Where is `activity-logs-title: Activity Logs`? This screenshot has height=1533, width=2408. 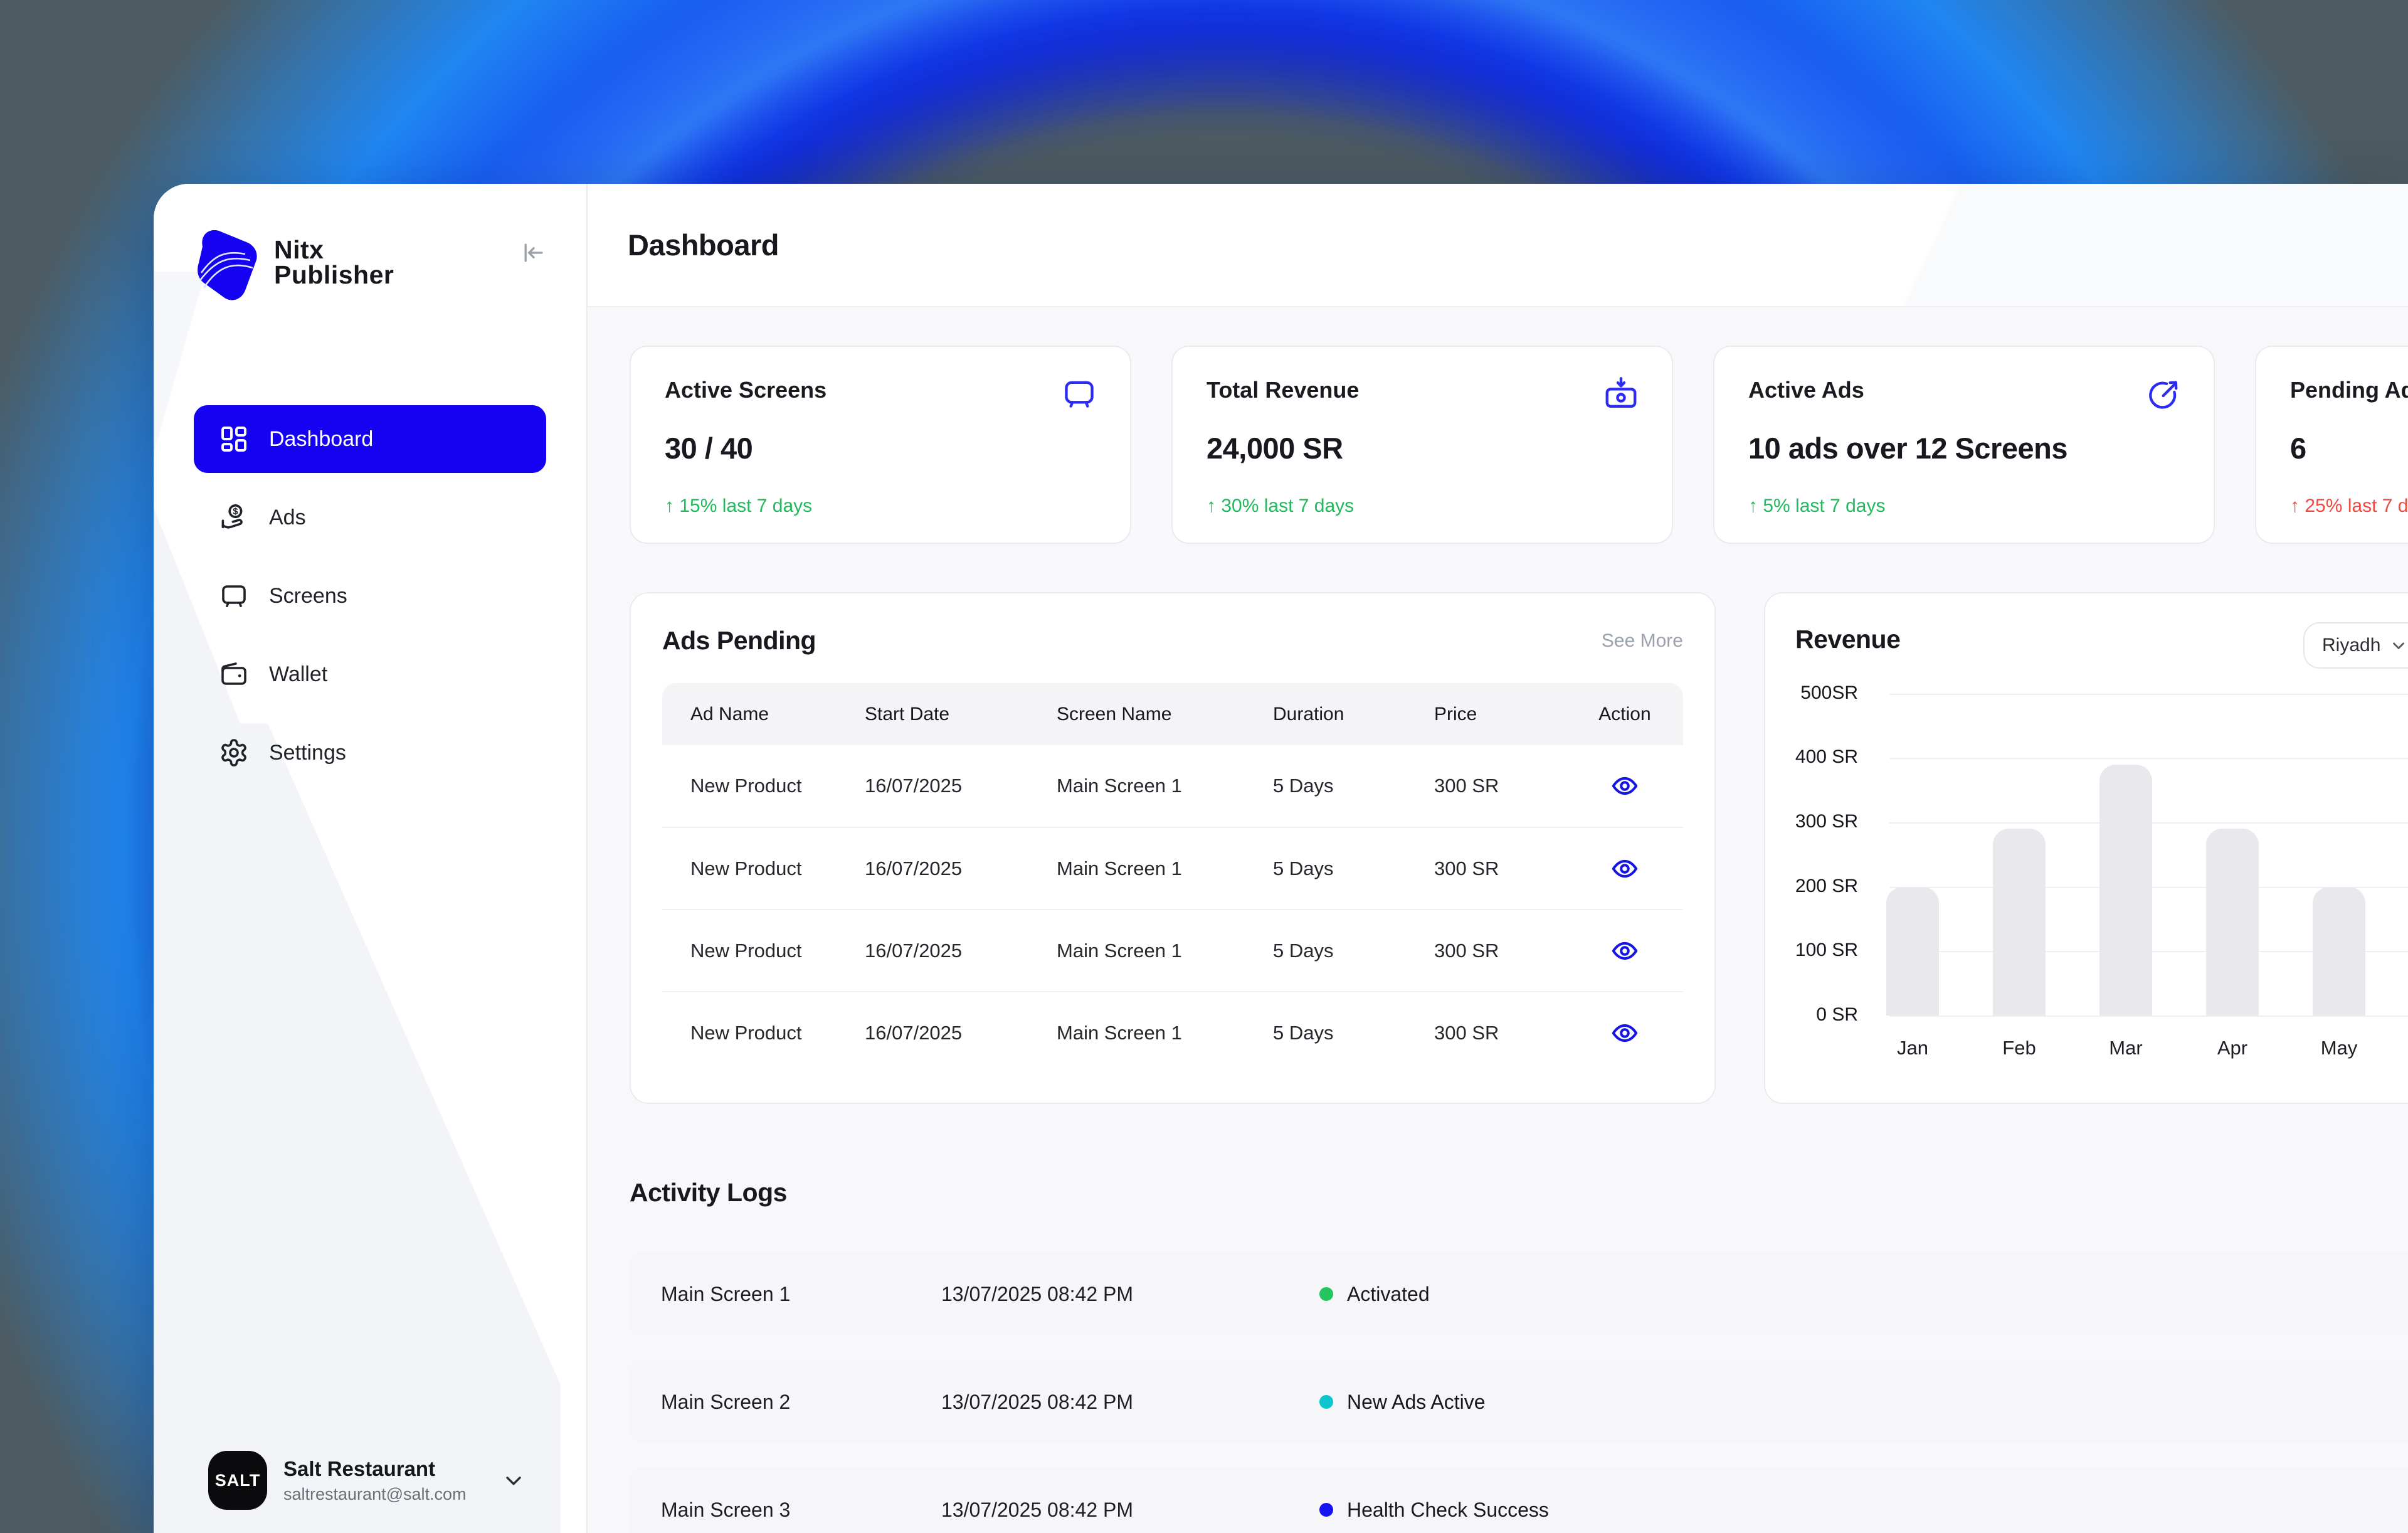 activity-logs-title: Activity Logs is located at coordinates (708, 1192).